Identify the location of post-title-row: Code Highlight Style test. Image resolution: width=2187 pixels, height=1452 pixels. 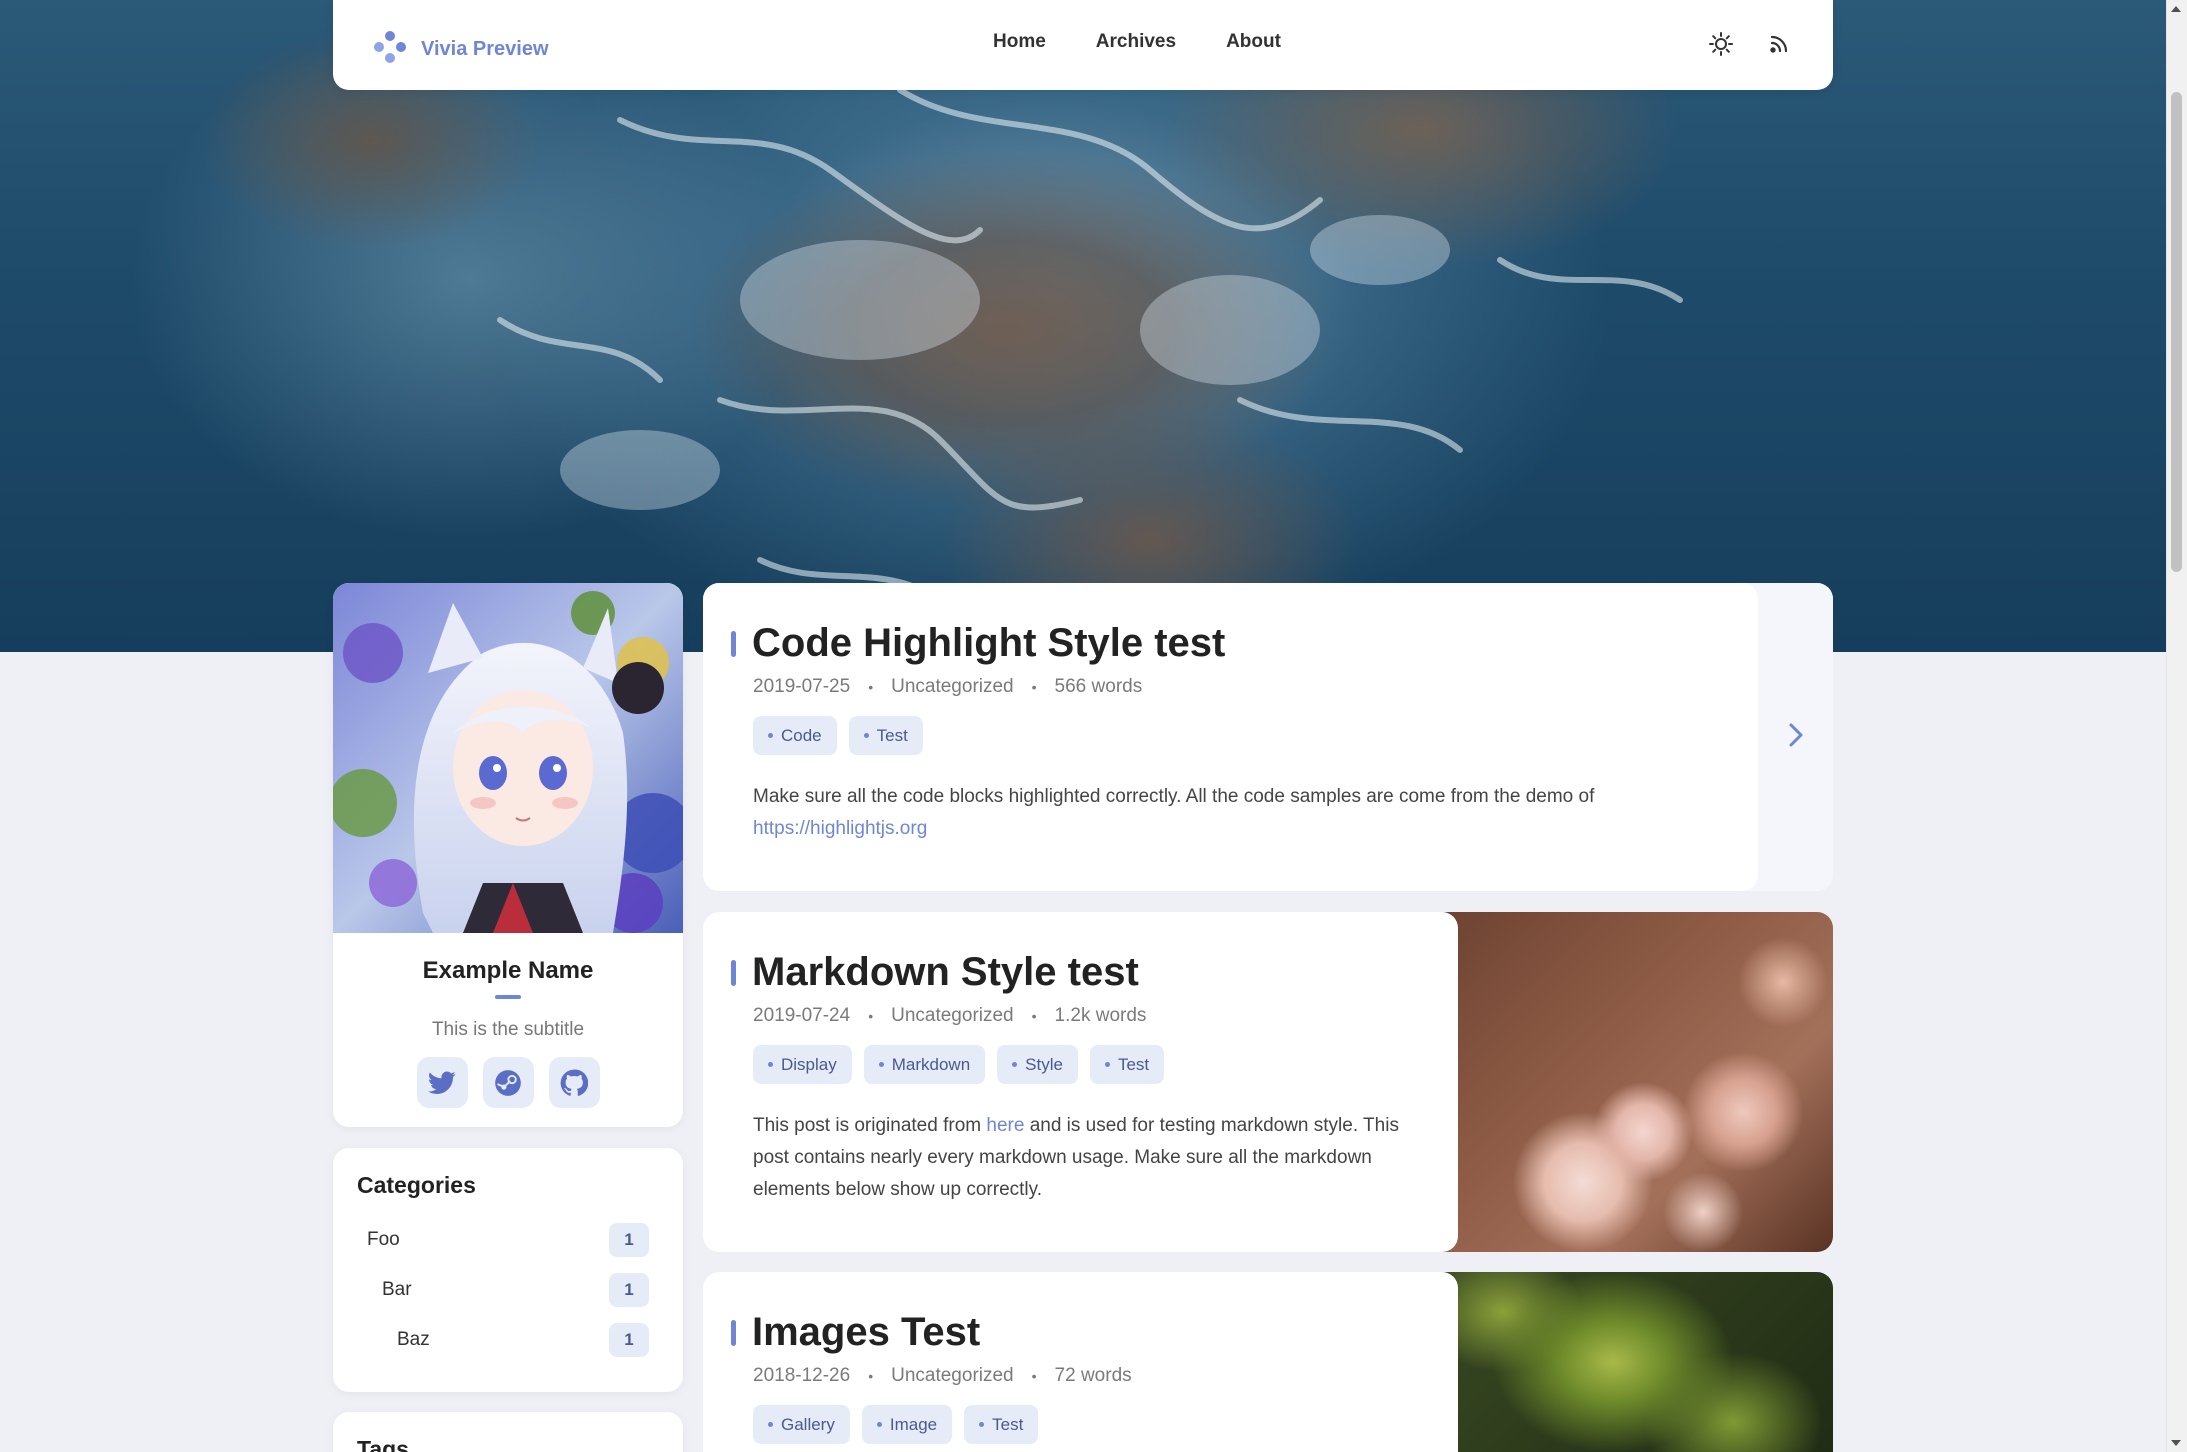
(1219, 643).